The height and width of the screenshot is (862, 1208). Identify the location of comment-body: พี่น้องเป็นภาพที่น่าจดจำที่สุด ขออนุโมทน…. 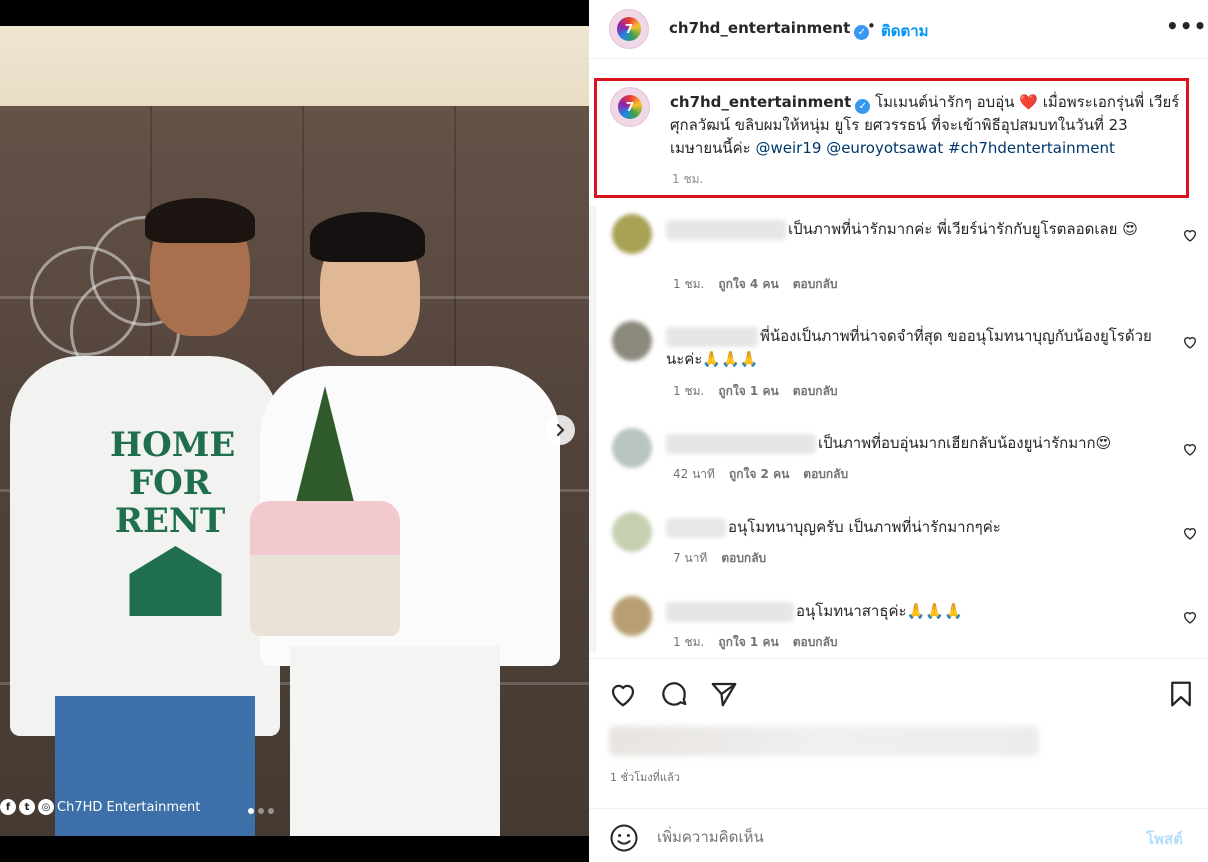
(916, 348).